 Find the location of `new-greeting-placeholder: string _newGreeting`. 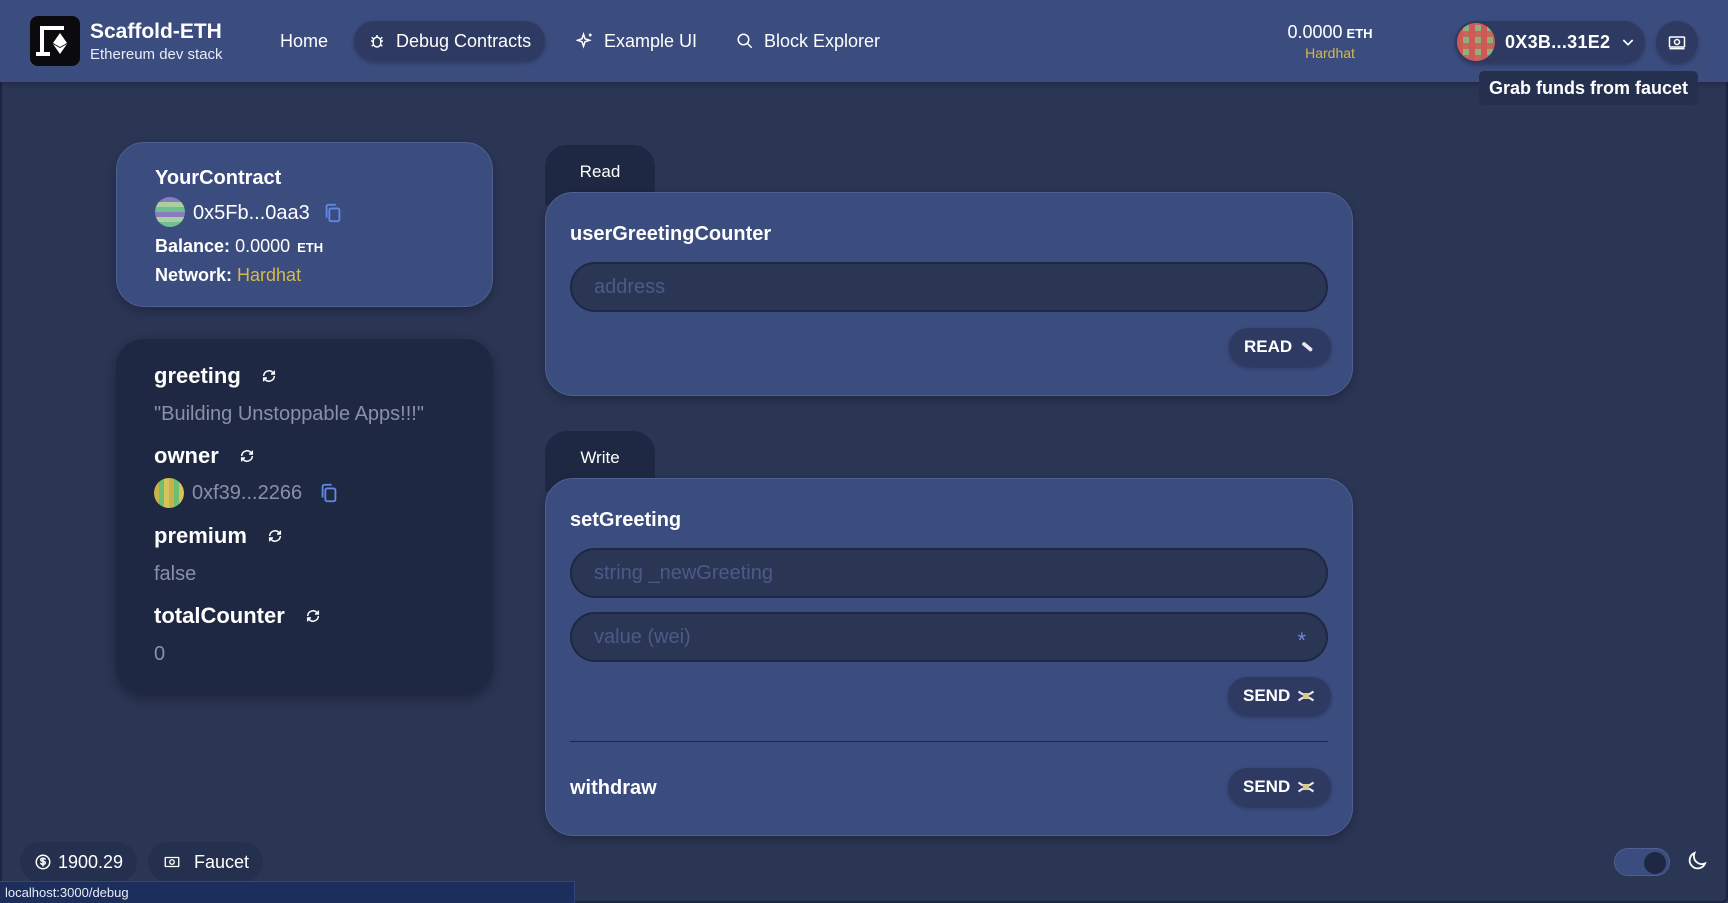

new-greeting-placeholder: string _newGreeting is located at coordinates (683, 572).